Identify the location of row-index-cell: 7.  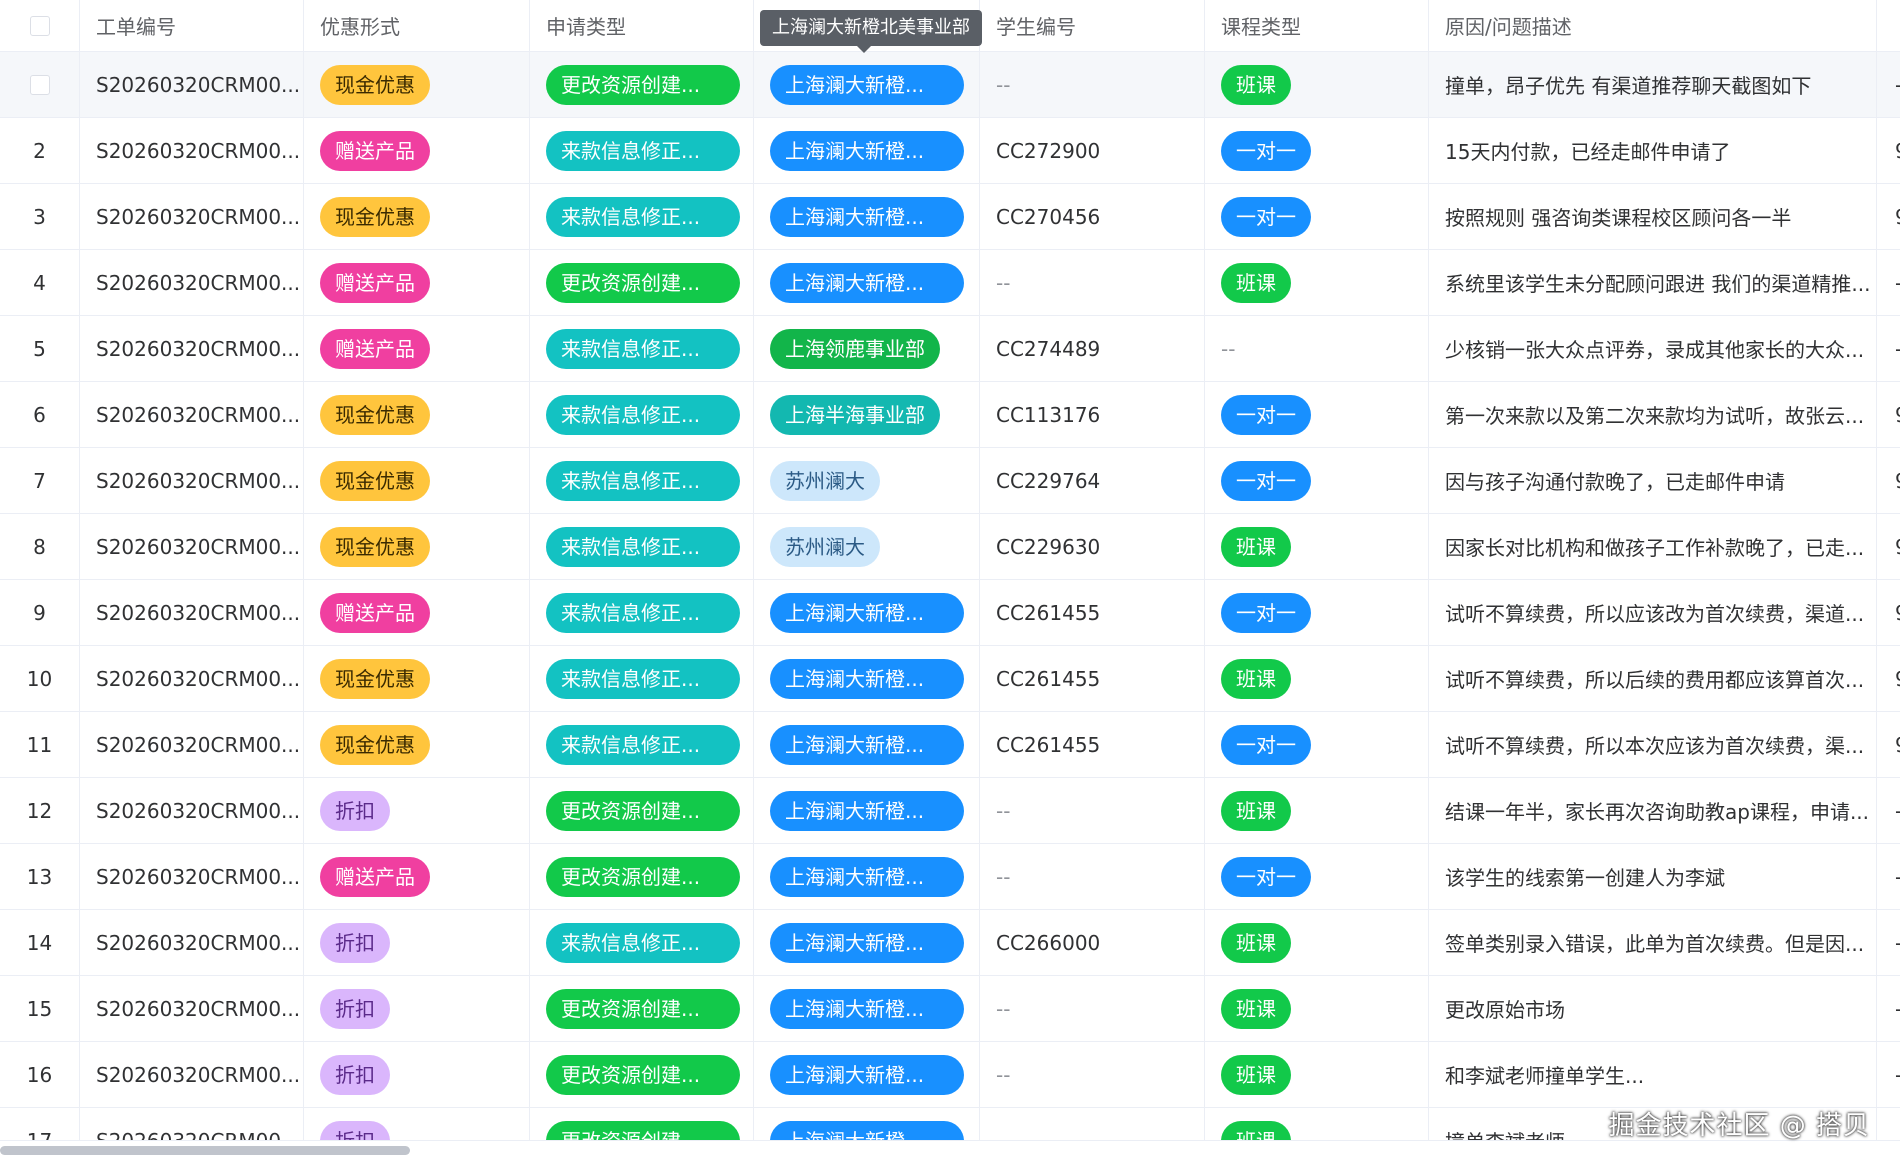
(40, 480).